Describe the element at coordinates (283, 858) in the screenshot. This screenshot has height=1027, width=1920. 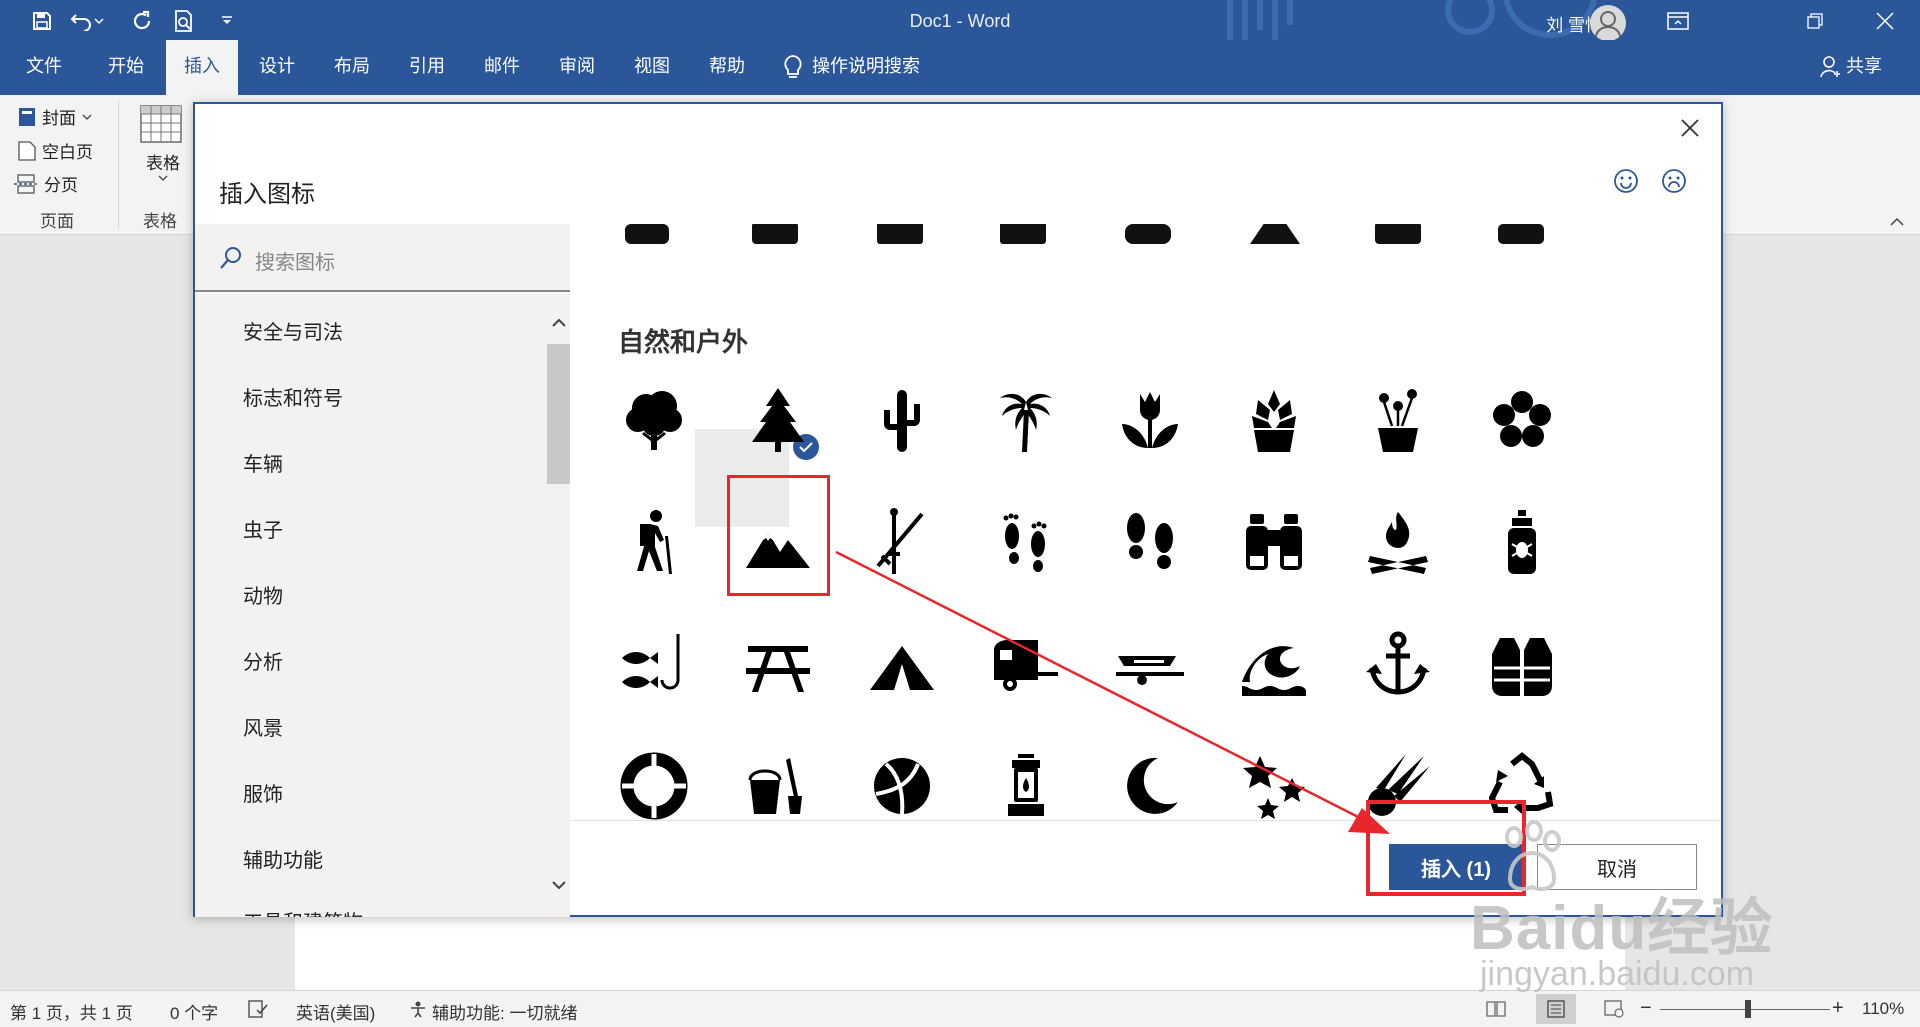
I see `category-item: 辅助功能` at that location.